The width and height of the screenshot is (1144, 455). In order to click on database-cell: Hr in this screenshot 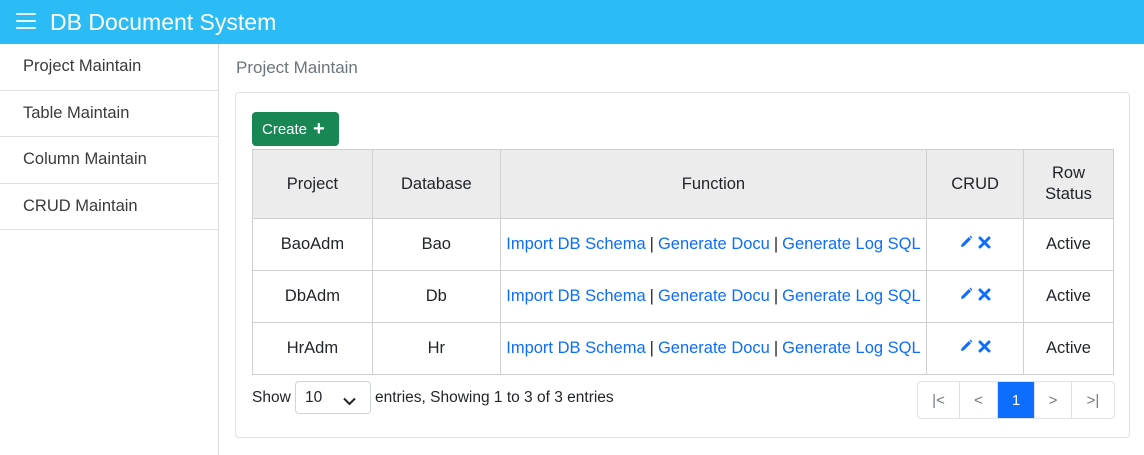, I will do `click(436, 348)`.